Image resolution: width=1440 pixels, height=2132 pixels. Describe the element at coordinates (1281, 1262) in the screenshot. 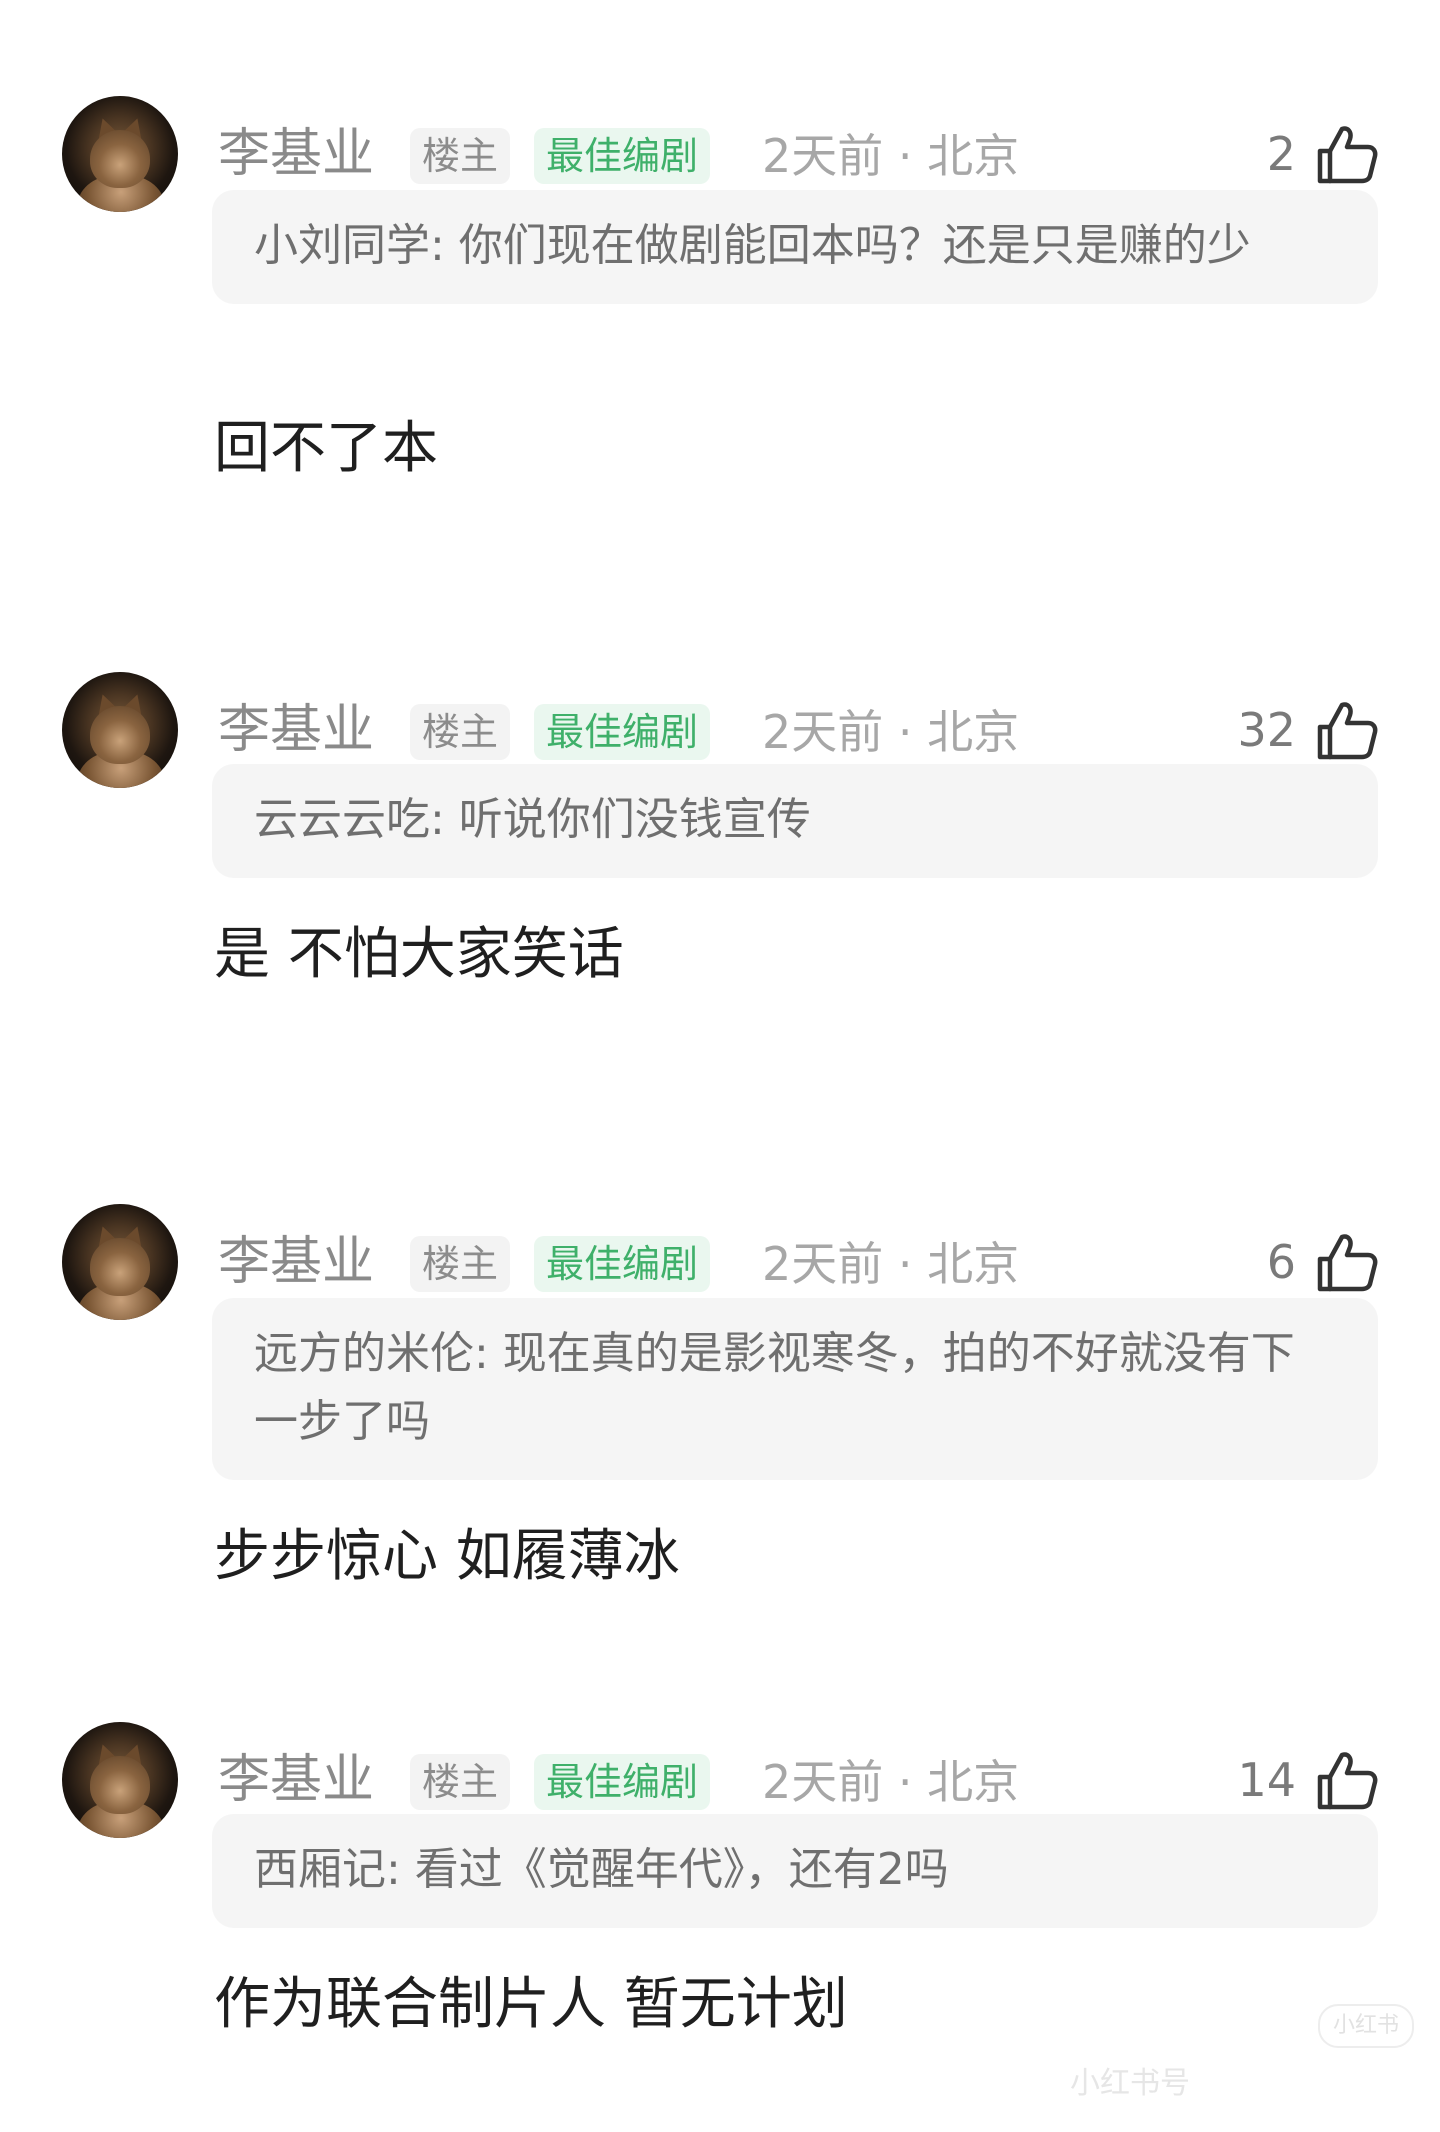

I see `like-count: 6` at that location.